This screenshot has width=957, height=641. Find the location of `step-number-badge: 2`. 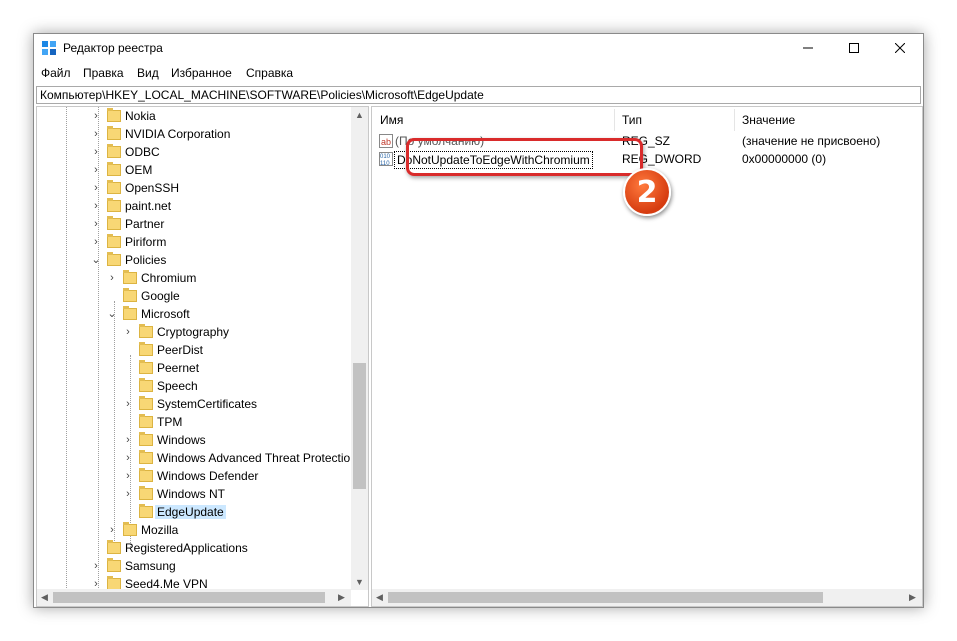

step-number-badge: 2 is located at coordinates (647, 192).